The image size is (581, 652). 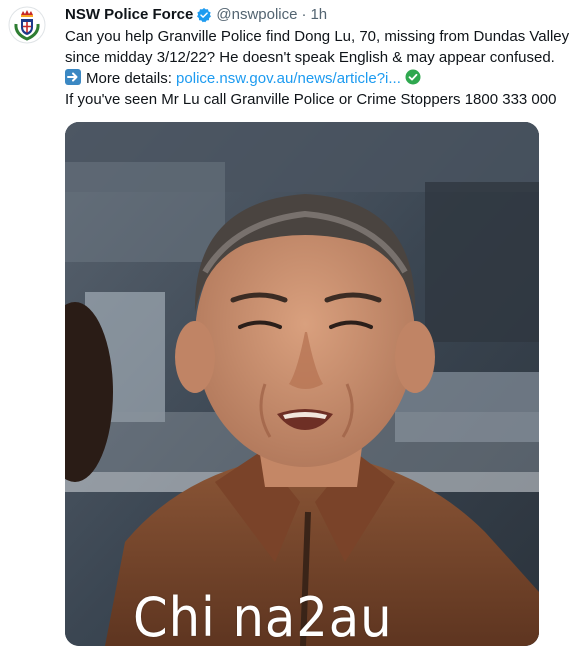 I want to click on verified-badge-icon, so click(x=204, y=15).